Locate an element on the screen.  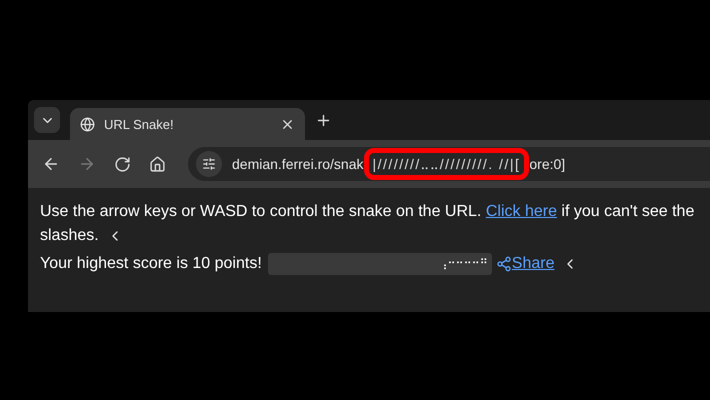
site-settings-button is located at coordinates (209, 164).